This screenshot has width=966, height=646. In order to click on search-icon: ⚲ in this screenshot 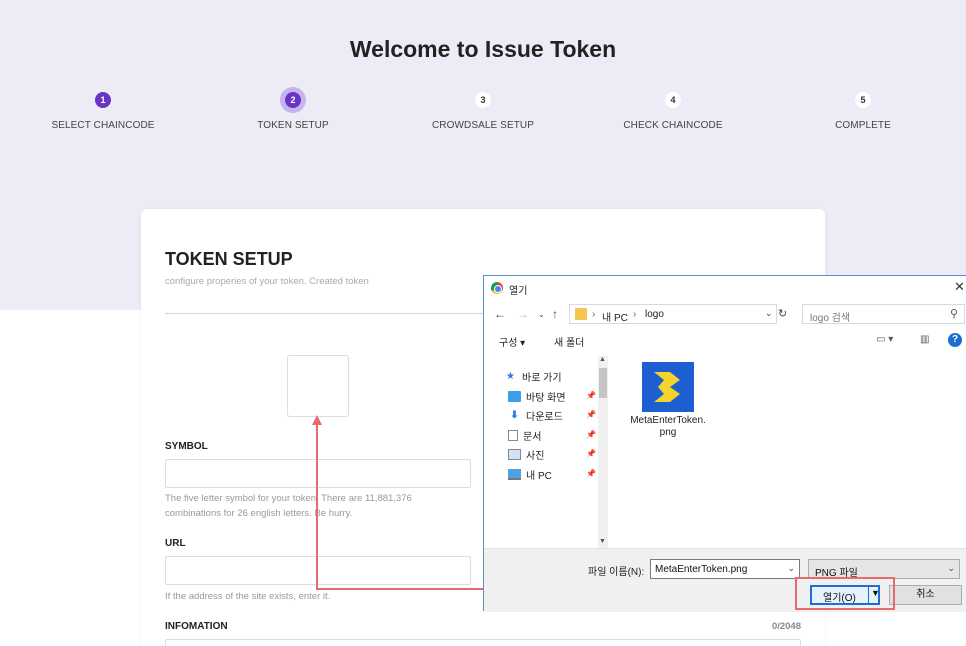, I will do `click(953, 314)`.